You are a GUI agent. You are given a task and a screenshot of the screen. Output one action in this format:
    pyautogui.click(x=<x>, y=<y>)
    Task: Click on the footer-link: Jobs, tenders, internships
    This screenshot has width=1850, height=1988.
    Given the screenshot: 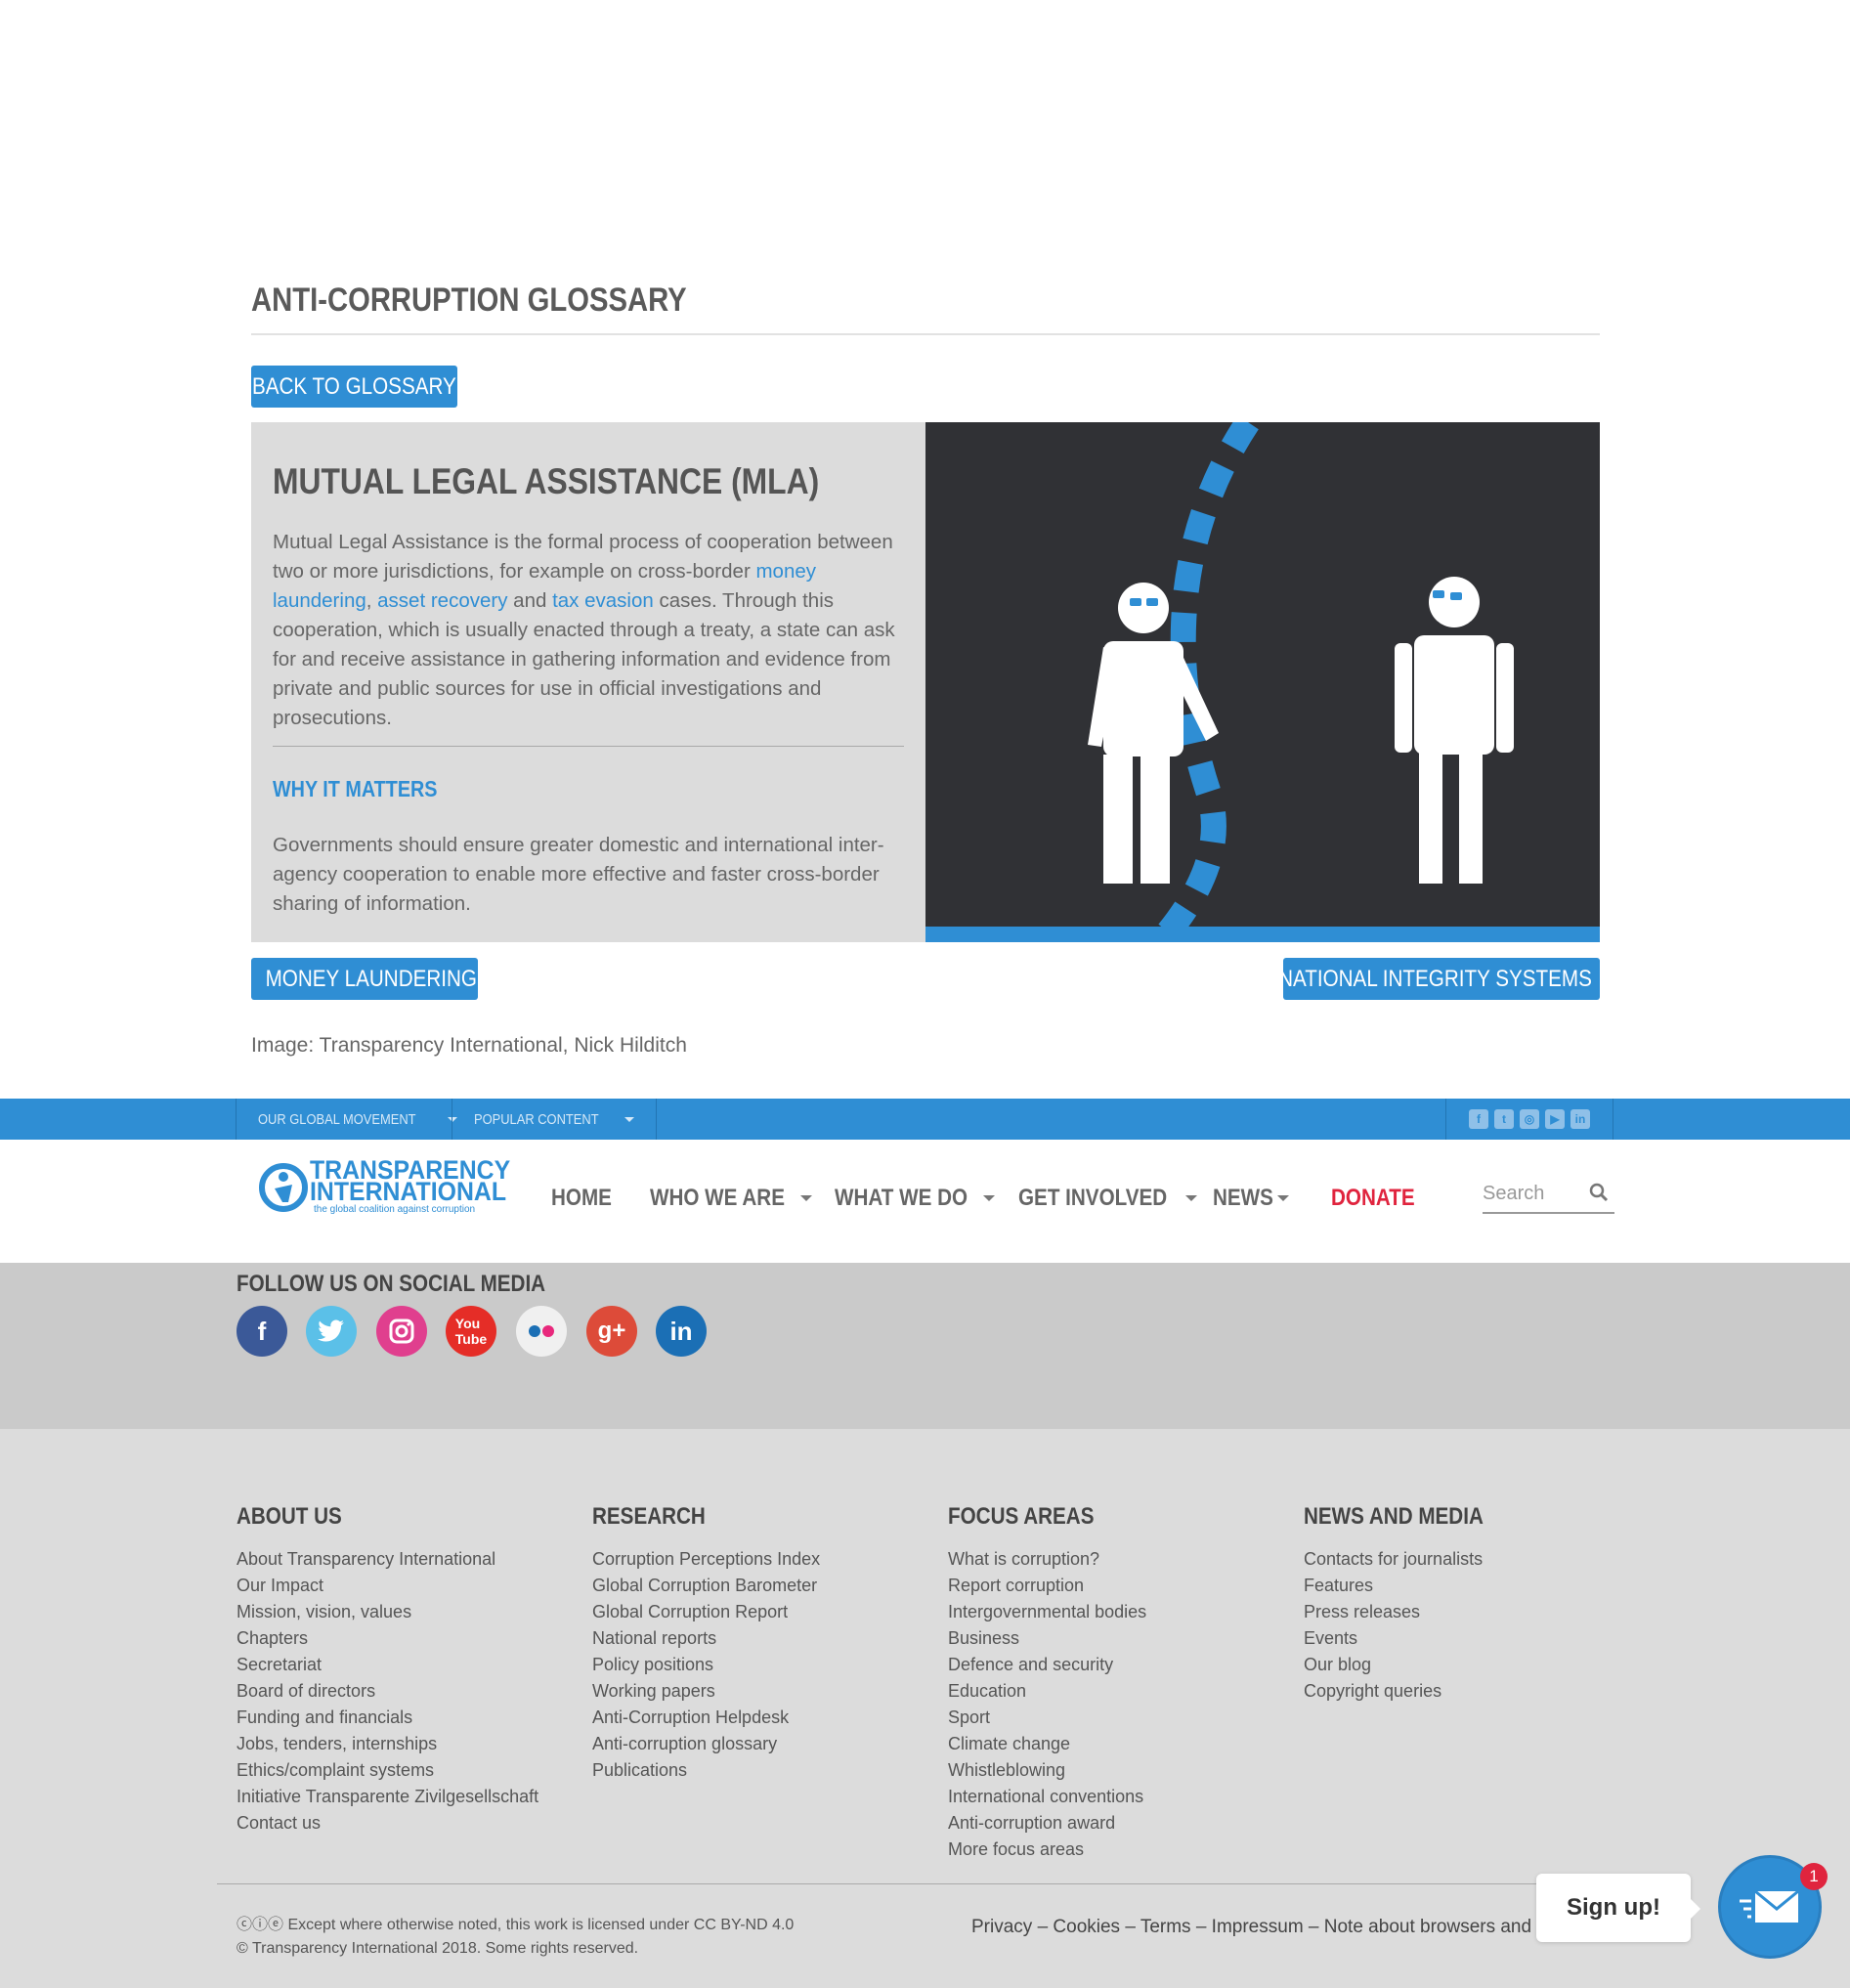 What is the action you would take?
    pyautogui.click(x=387, y=1744)
    